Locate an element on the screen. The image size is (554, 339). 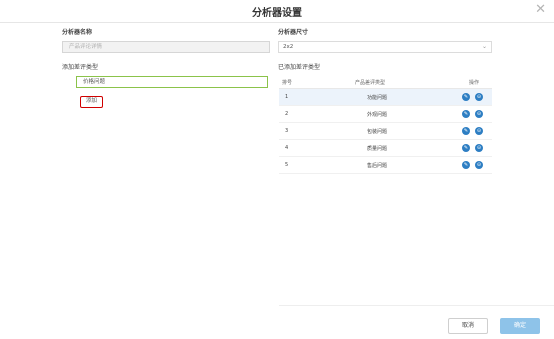
close-icon: ✕ is located at coordinates (540, 10).